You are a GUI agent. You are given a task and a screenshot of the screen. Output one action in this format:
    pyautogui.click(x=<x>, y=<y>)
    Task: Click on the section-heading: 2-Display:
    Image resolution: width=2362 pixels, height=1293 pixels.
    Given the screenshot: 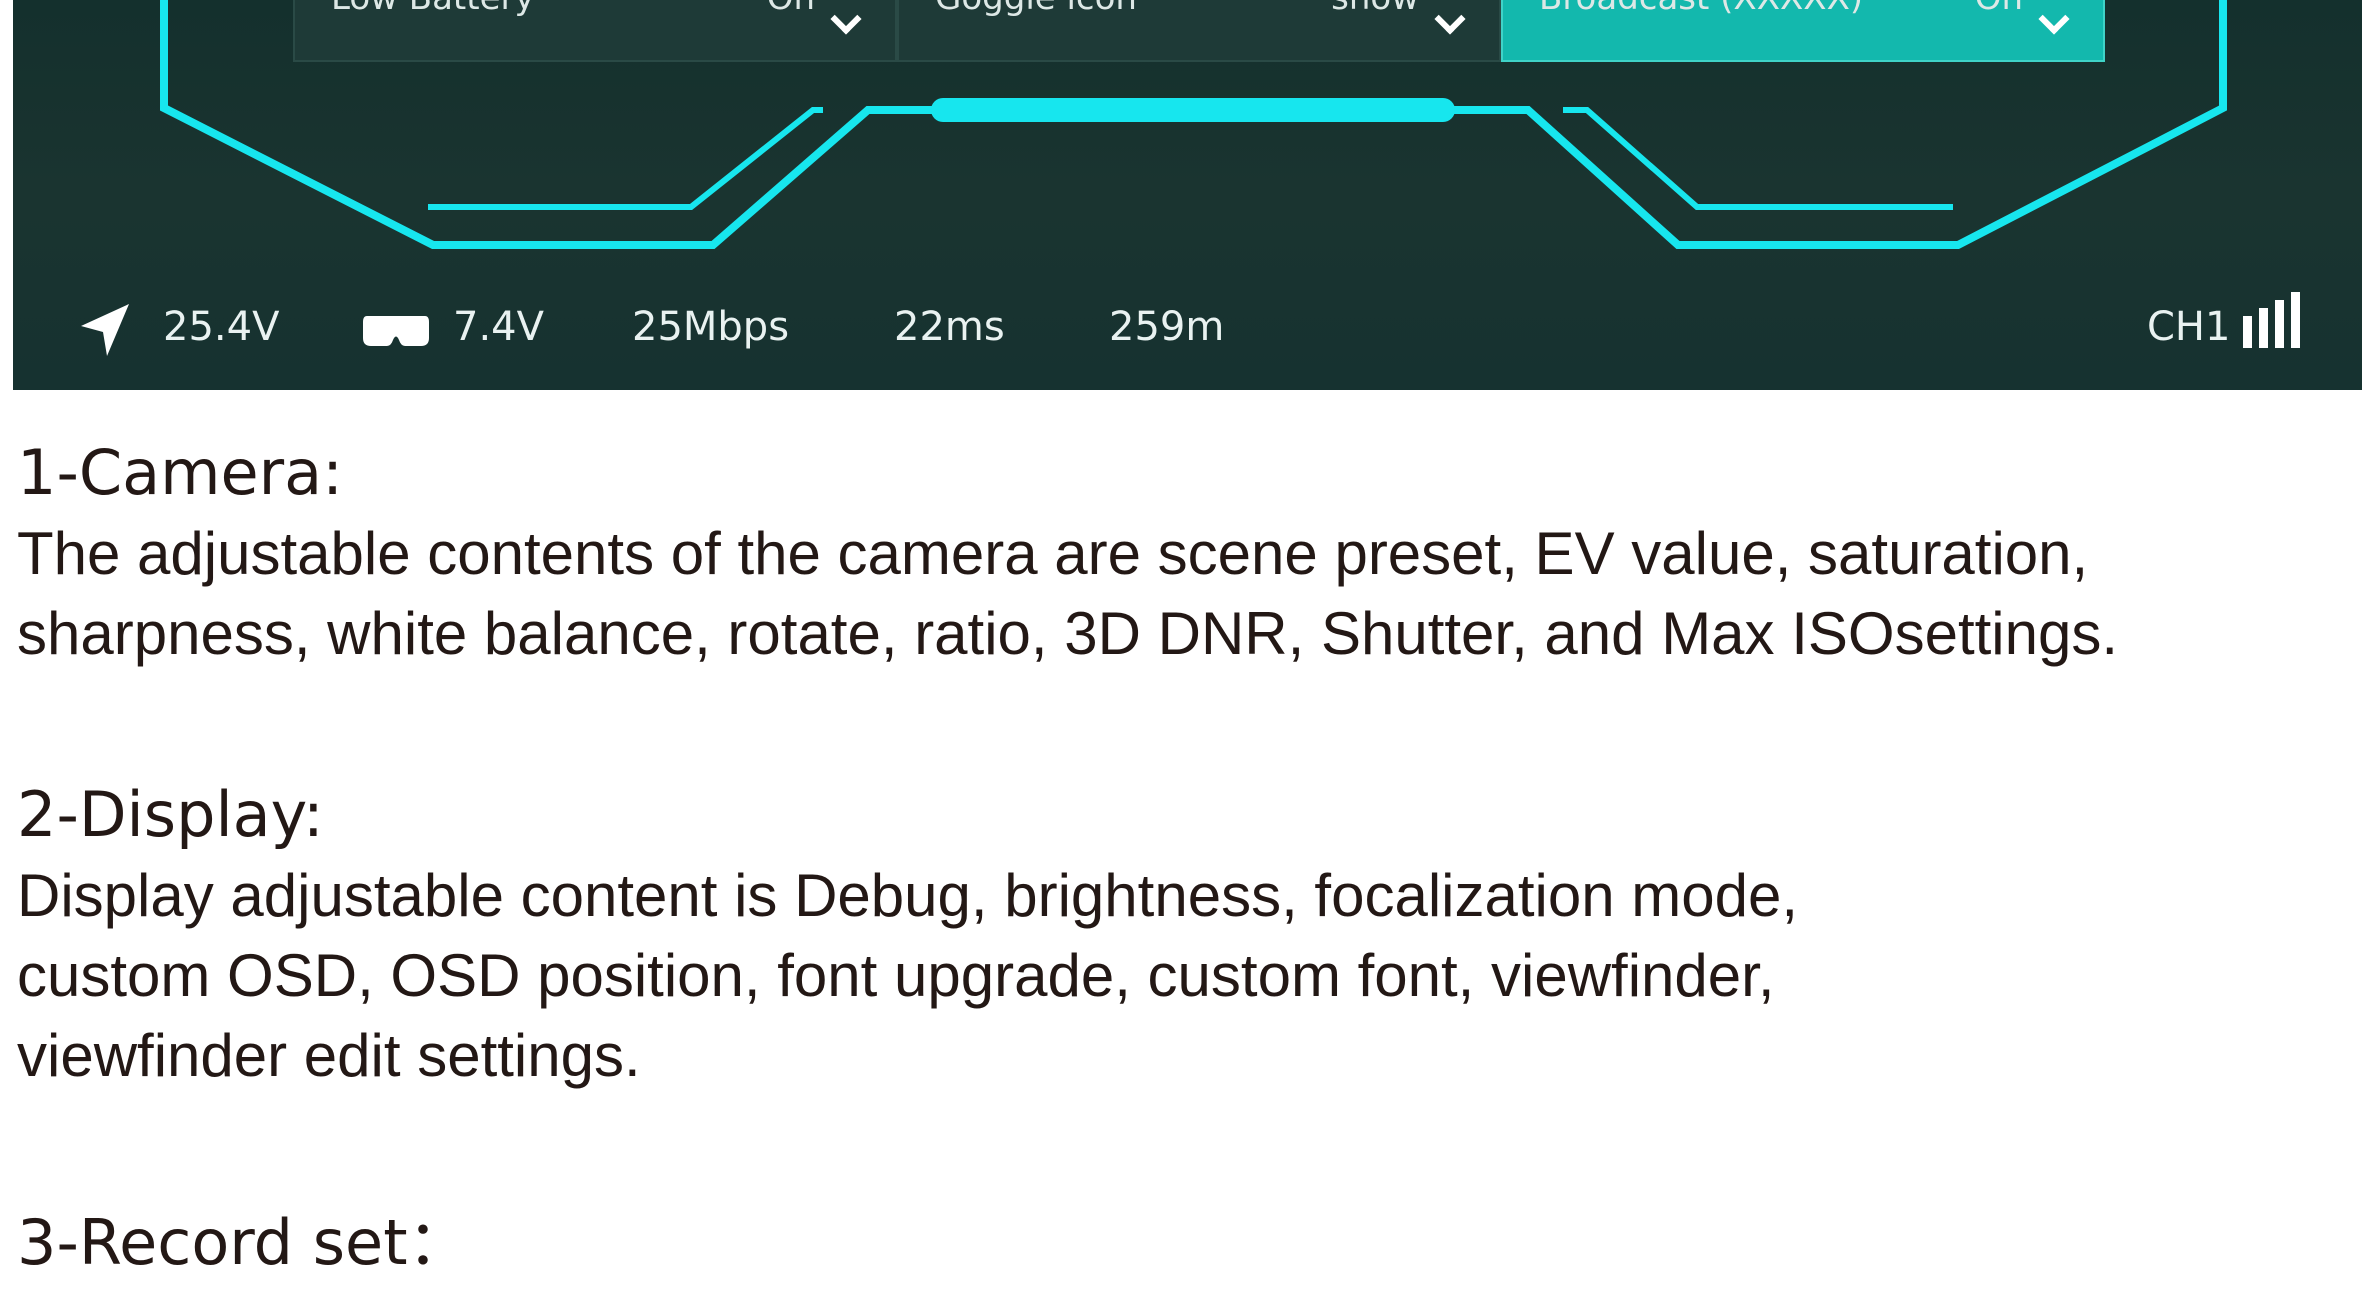 What is the action you would take?
    pyautogui.click(x=170, y=814)
    